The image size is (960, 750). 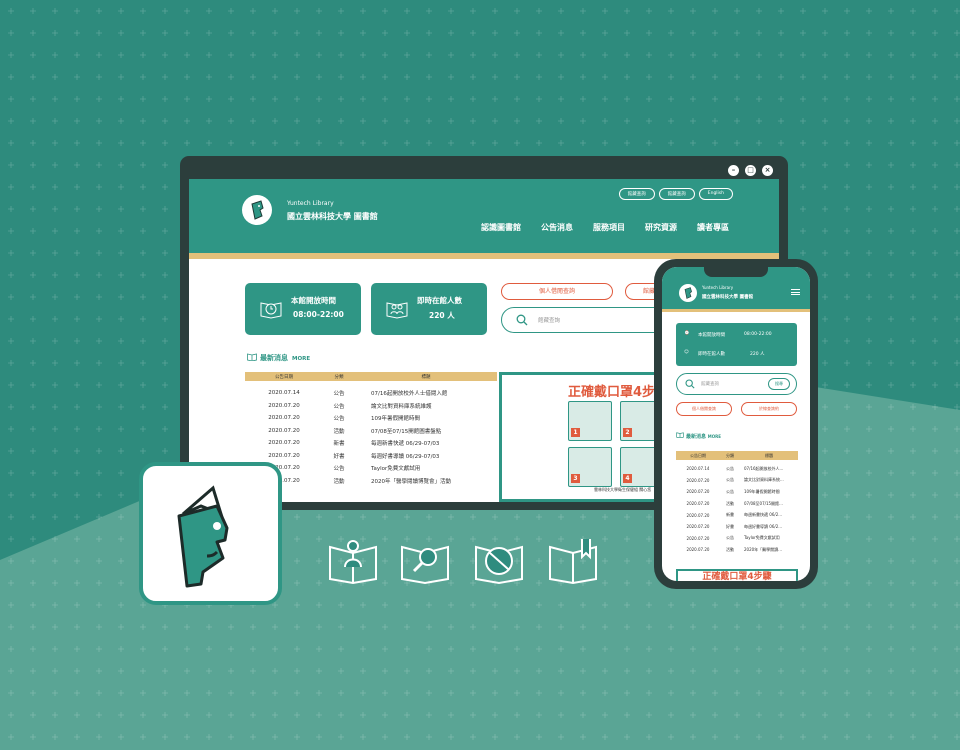 I want to click on phone-title: 國立雲林科技大學 圖書館, so click(x=728, y=297).